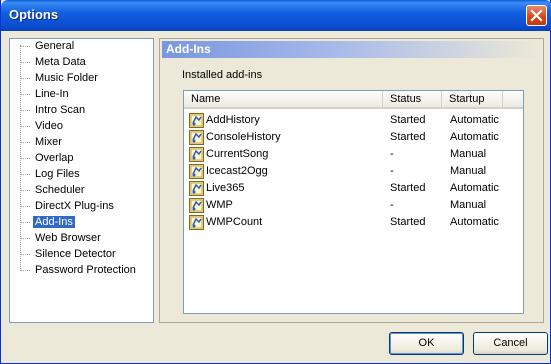 This screenshot has width=551, height=364. What do you see at coordinates (222, 75) in the screenshot?
I see `installed-add-ins-label: Installed add-ins` at bounding box center [222, 75].